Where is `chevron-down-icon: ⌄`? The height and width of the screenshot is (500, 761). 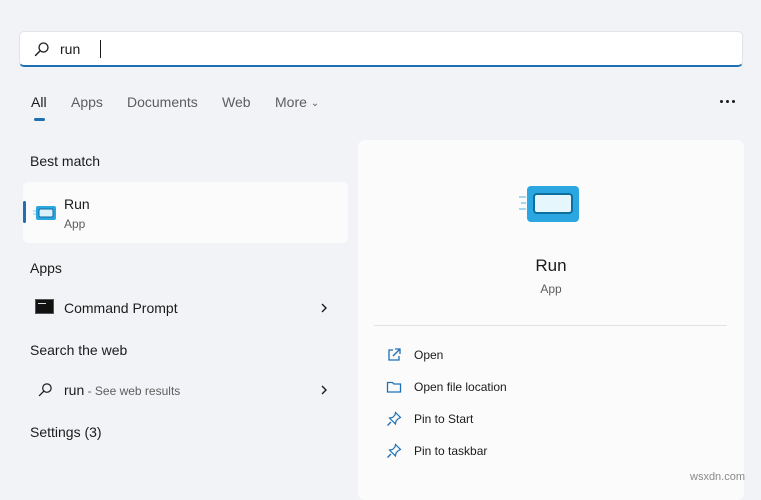
chevron-down-icon: ⌄ is located at coordinates (315, 103).